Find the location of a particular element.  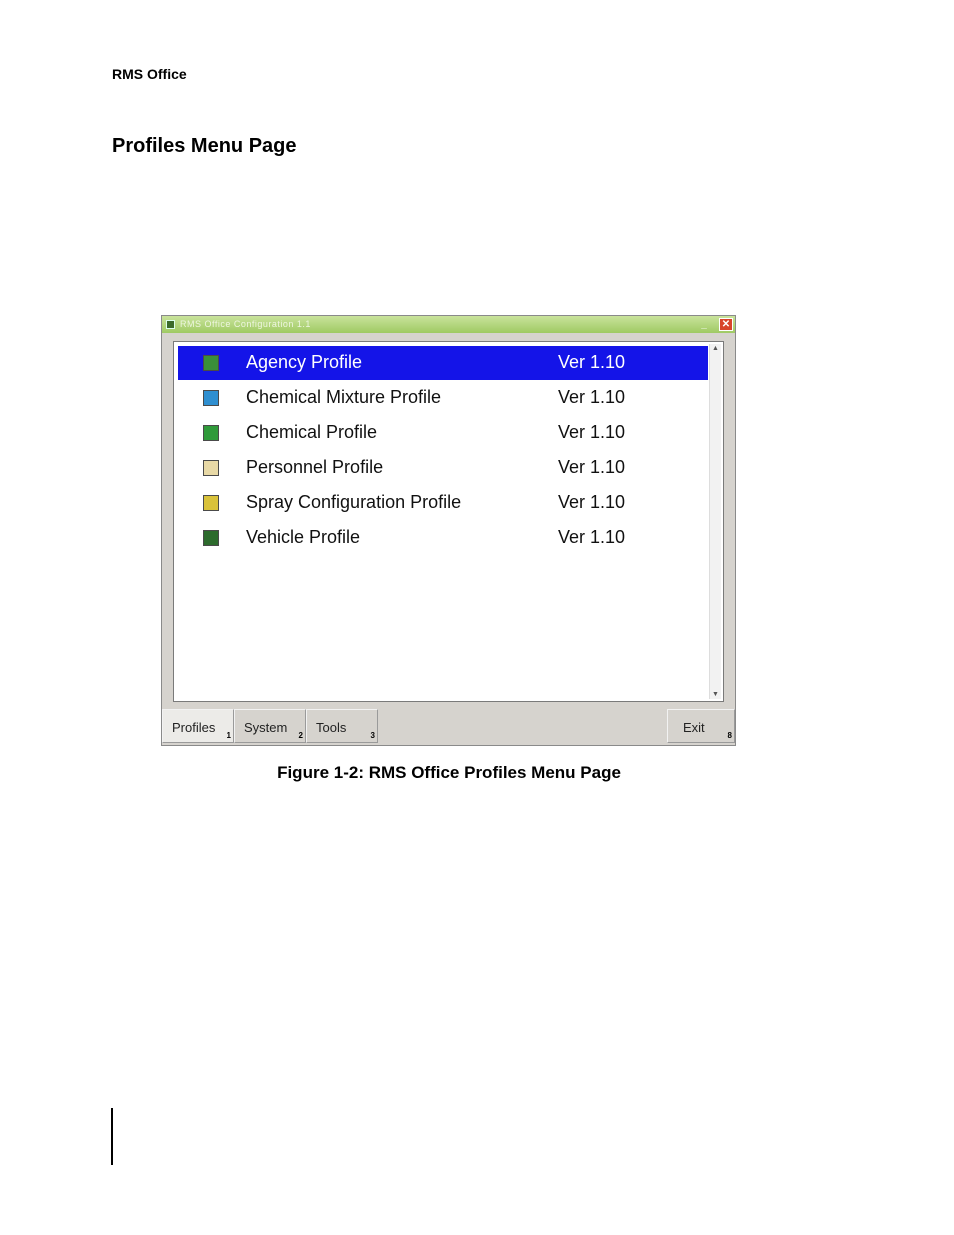

tab-label: Exit is located at coordinates (694, 727).